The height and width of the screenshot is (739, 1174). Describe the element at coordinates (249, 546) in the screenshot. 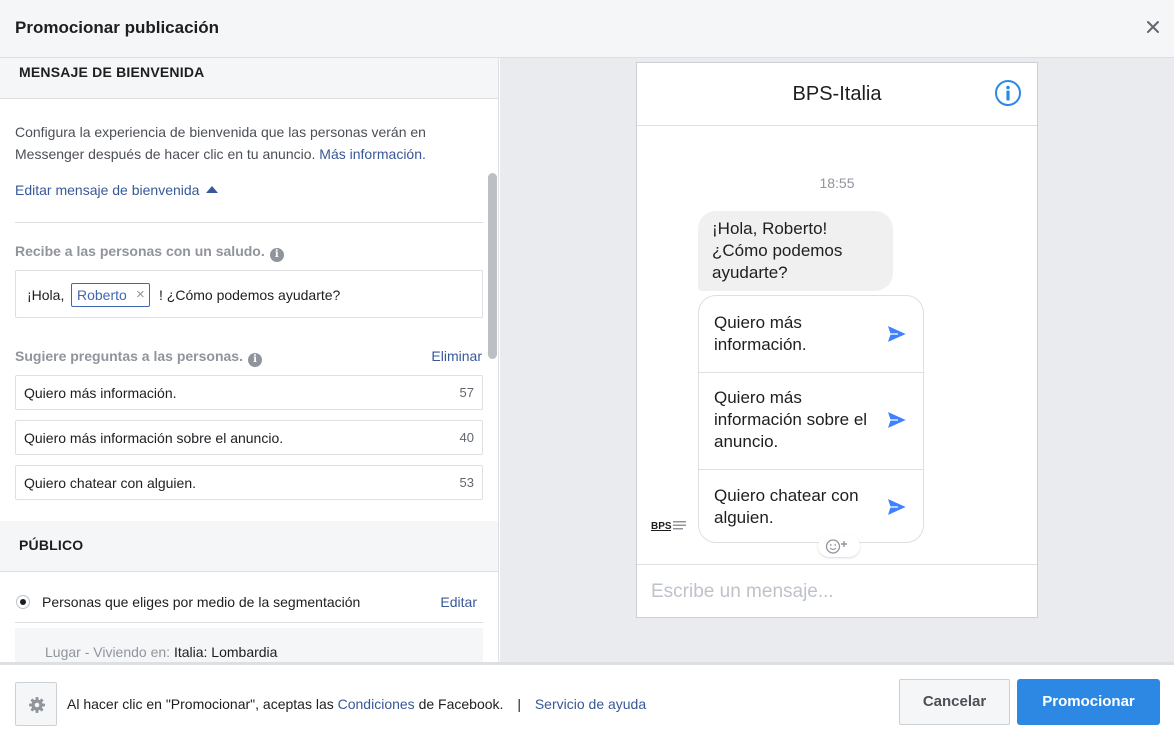

I see `audience-section-header: PÚBLICO` at that location.